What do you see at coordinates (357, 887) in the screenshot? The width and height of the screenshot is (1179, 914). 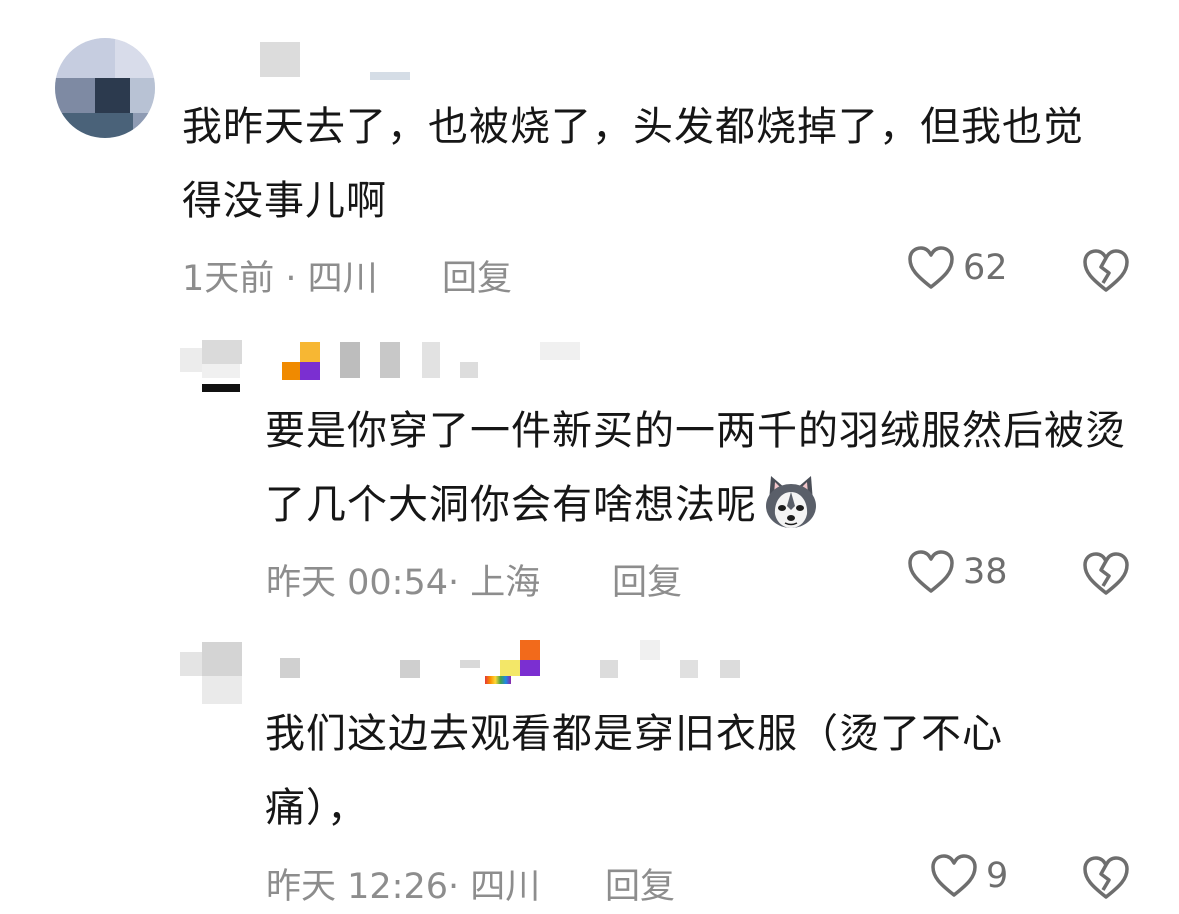 I see `comment-time: 昨天 12:26` at bounding box center [357, 887].